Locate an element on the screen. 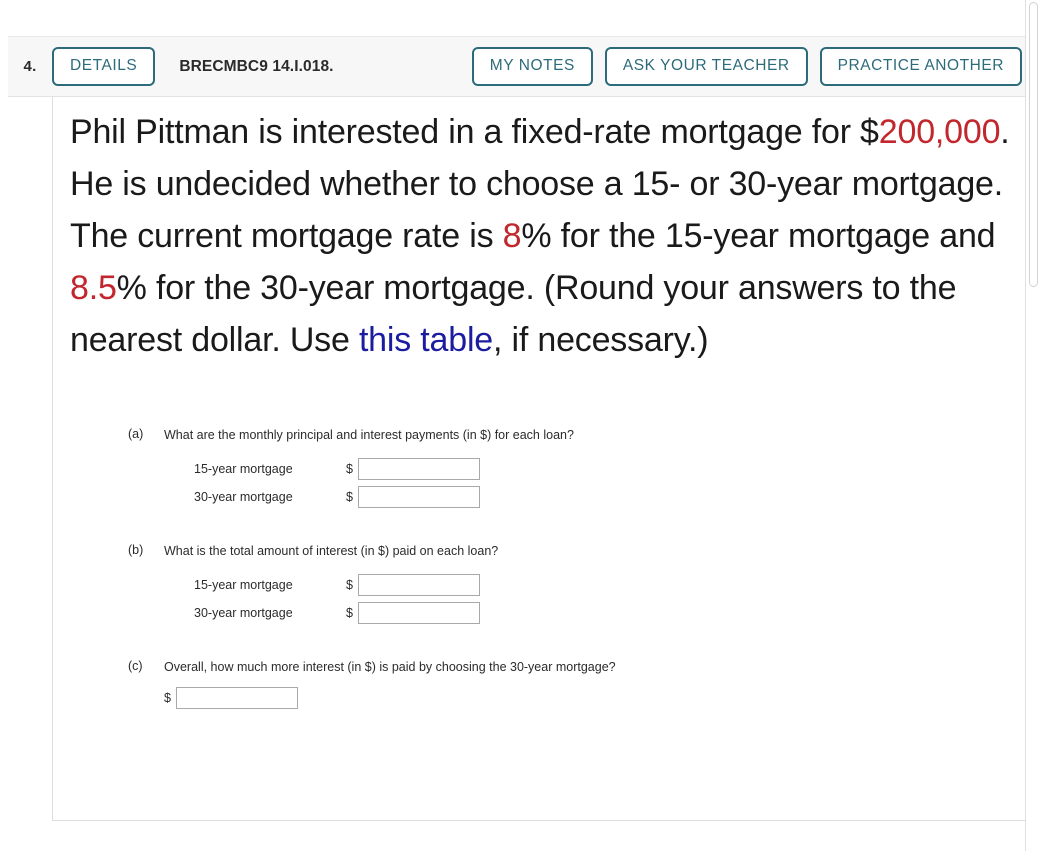 This screenshot has width=1040, height=851. stem-principal-amount: 200,000 is located at coordinates (939, 132).